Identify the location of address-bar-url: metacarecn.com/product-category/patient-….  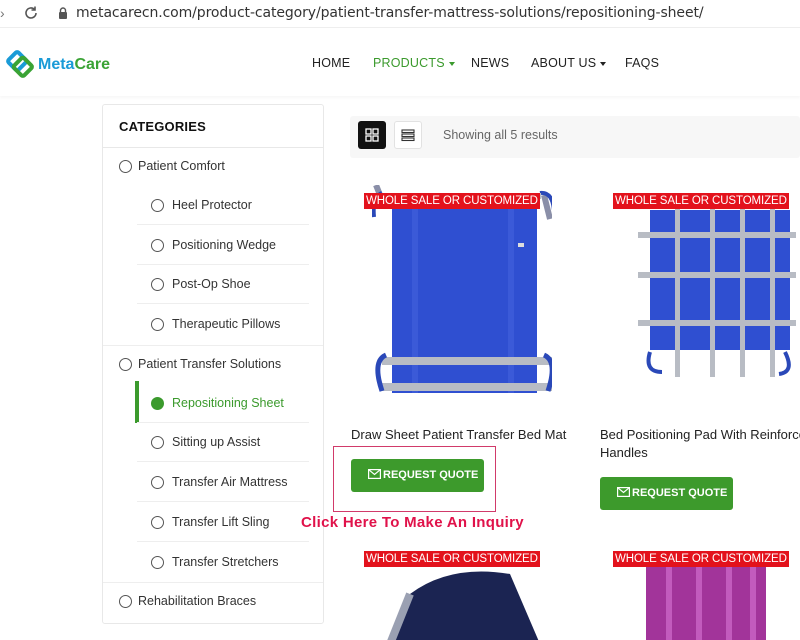
(390, 13).